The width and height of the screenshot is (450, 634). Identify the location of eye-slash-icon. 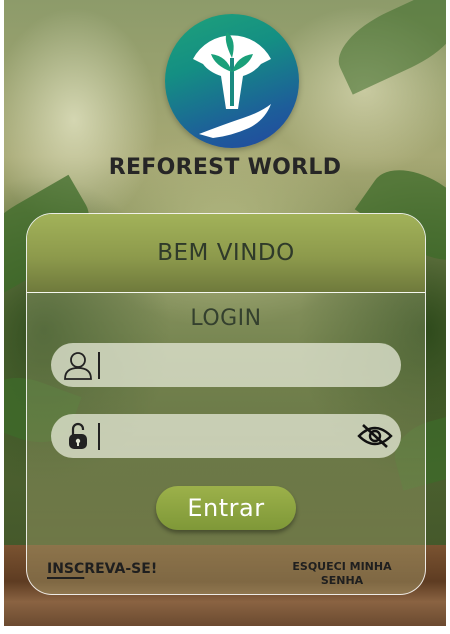
(375, 436).